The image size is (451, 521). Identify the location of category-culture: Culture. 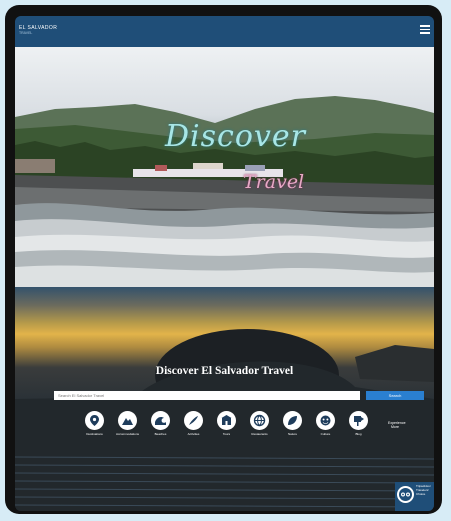
(325, 423).